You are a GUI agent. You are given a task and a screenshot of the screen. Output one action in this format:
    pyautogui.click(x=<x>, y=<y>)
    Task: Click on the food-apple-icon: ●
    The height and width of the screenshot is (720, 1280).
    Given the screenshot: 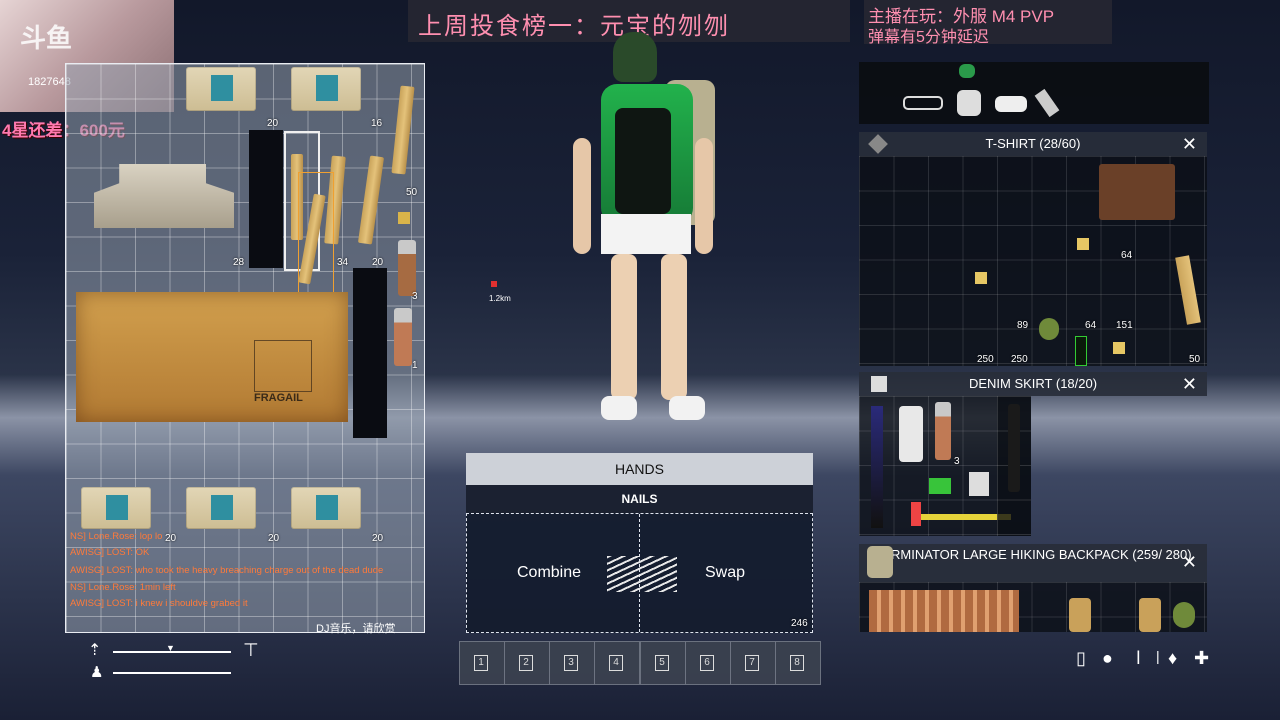 What is the action you would take?
    pyautogui.click(x=1107, y=658)
    